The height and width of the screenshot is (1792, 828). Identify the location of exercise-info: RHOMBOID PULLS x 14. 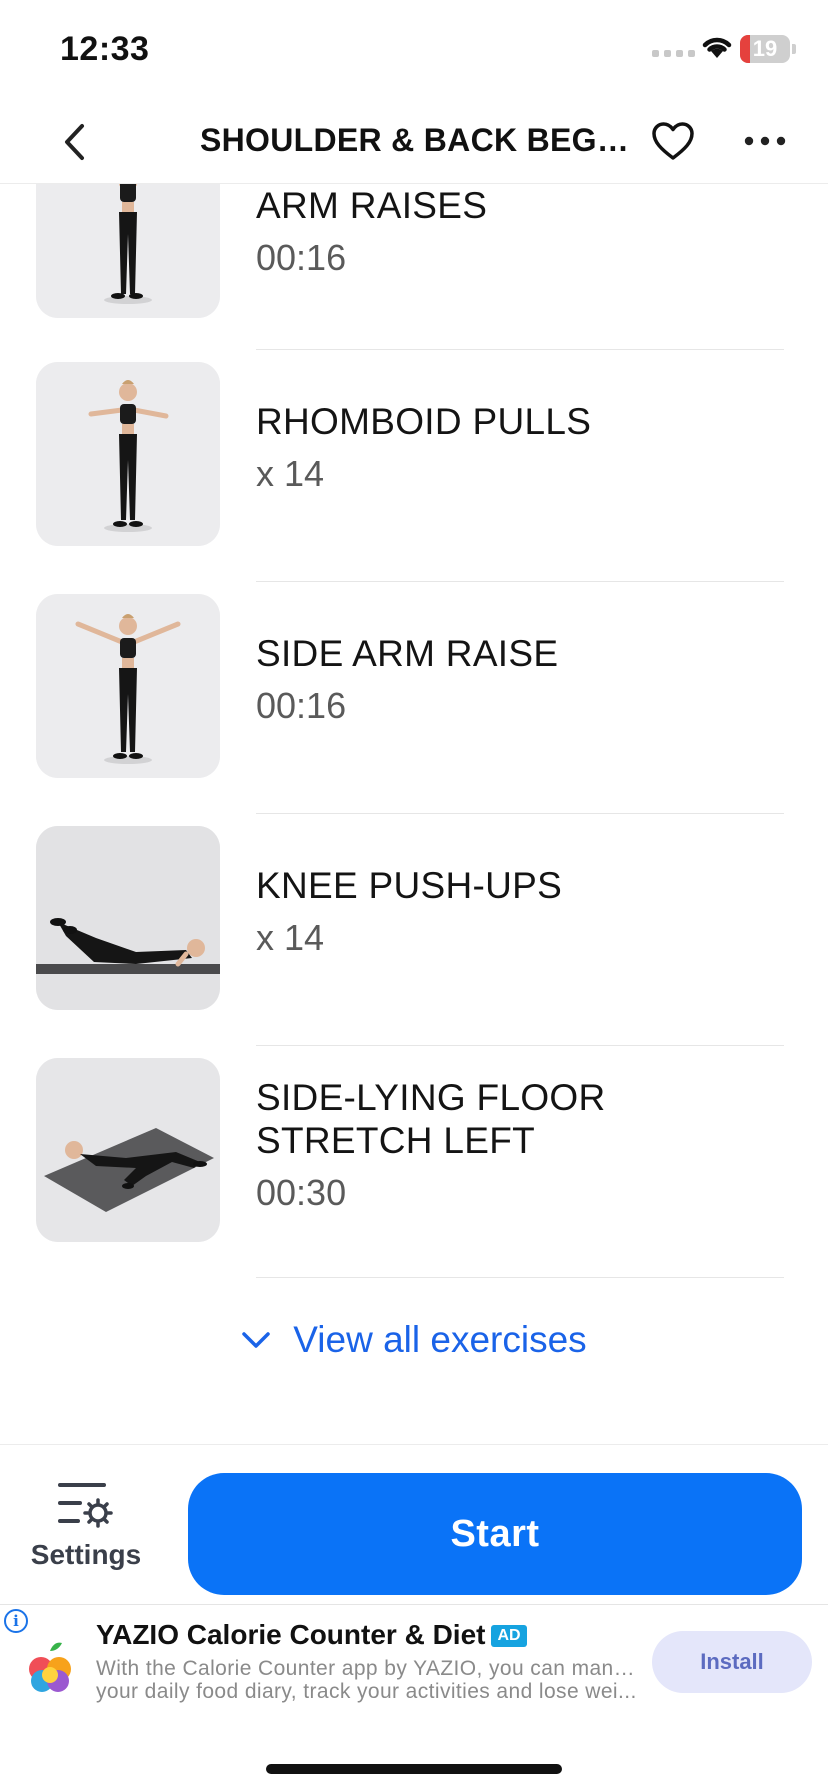
(521, 447).